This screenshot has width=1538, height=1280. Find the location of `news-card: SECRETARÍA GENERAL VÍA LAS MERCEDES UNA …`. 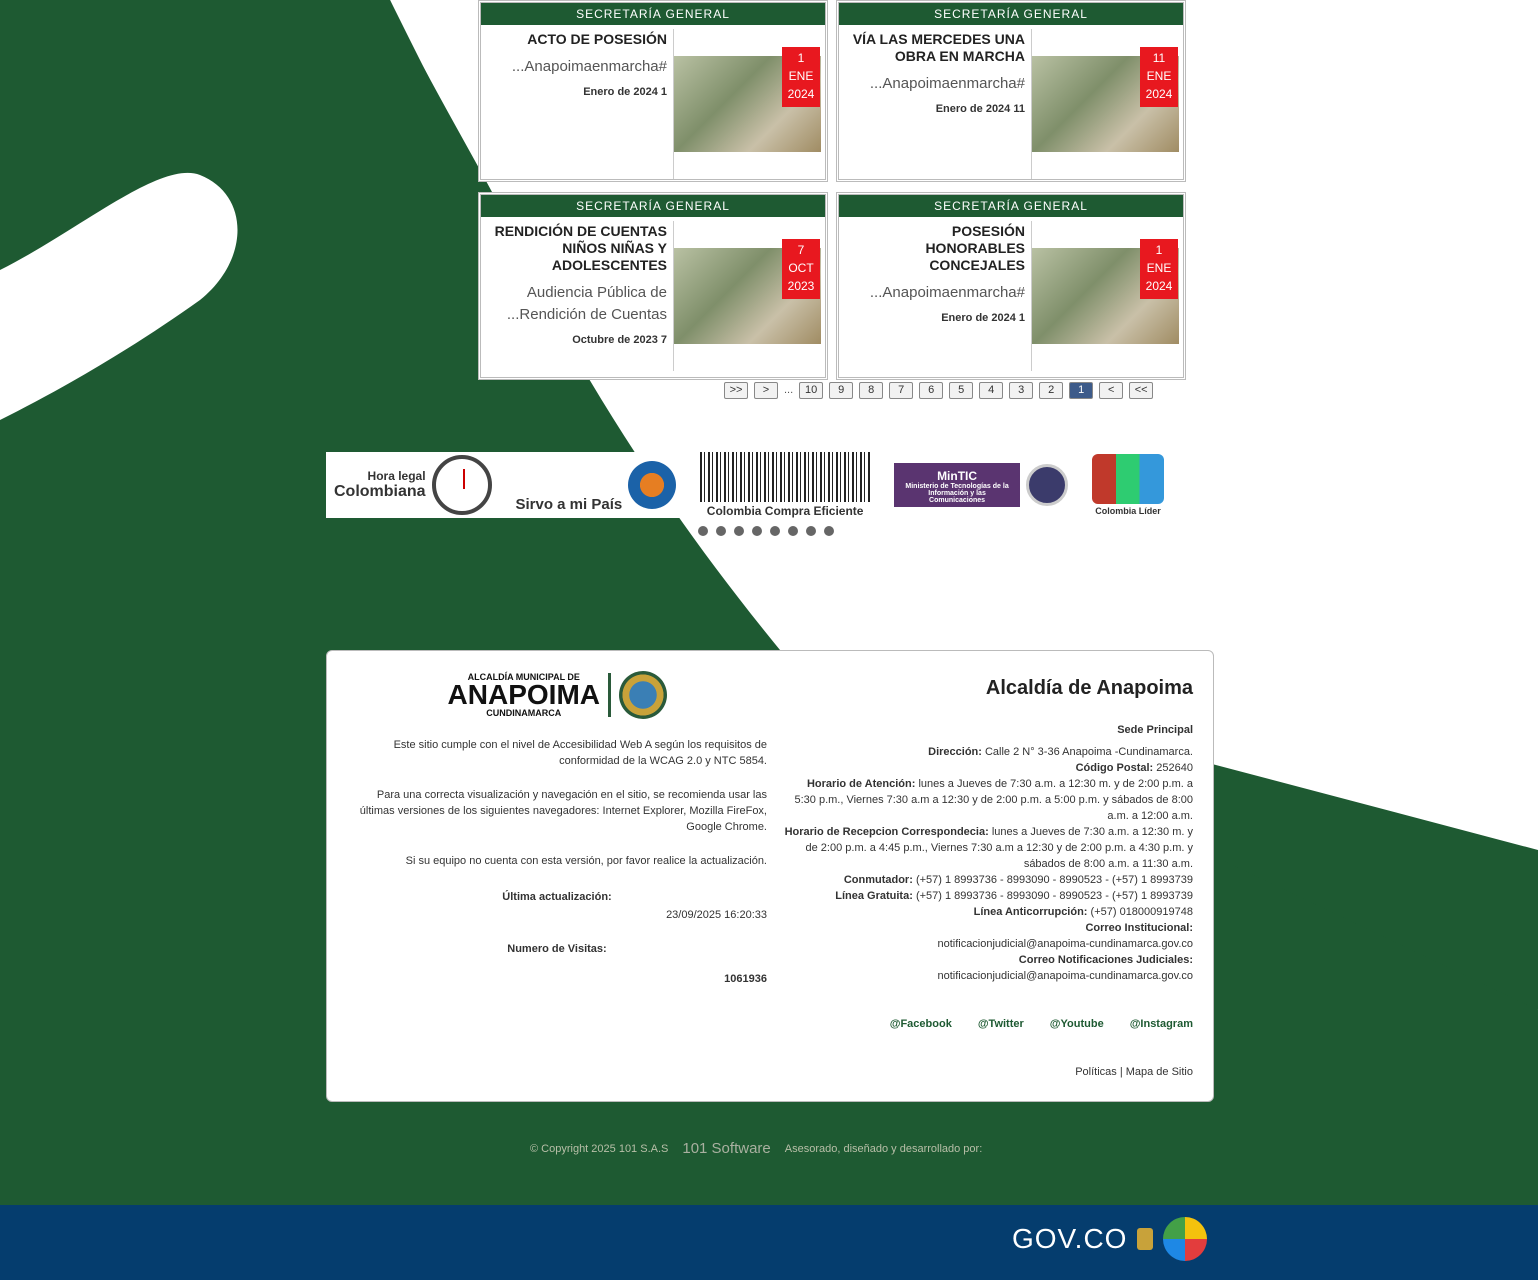

news-card: SECRETARÍA GENERAL VÍA LAS MERCEDES UNA … is located at coordinates (1011, 91).